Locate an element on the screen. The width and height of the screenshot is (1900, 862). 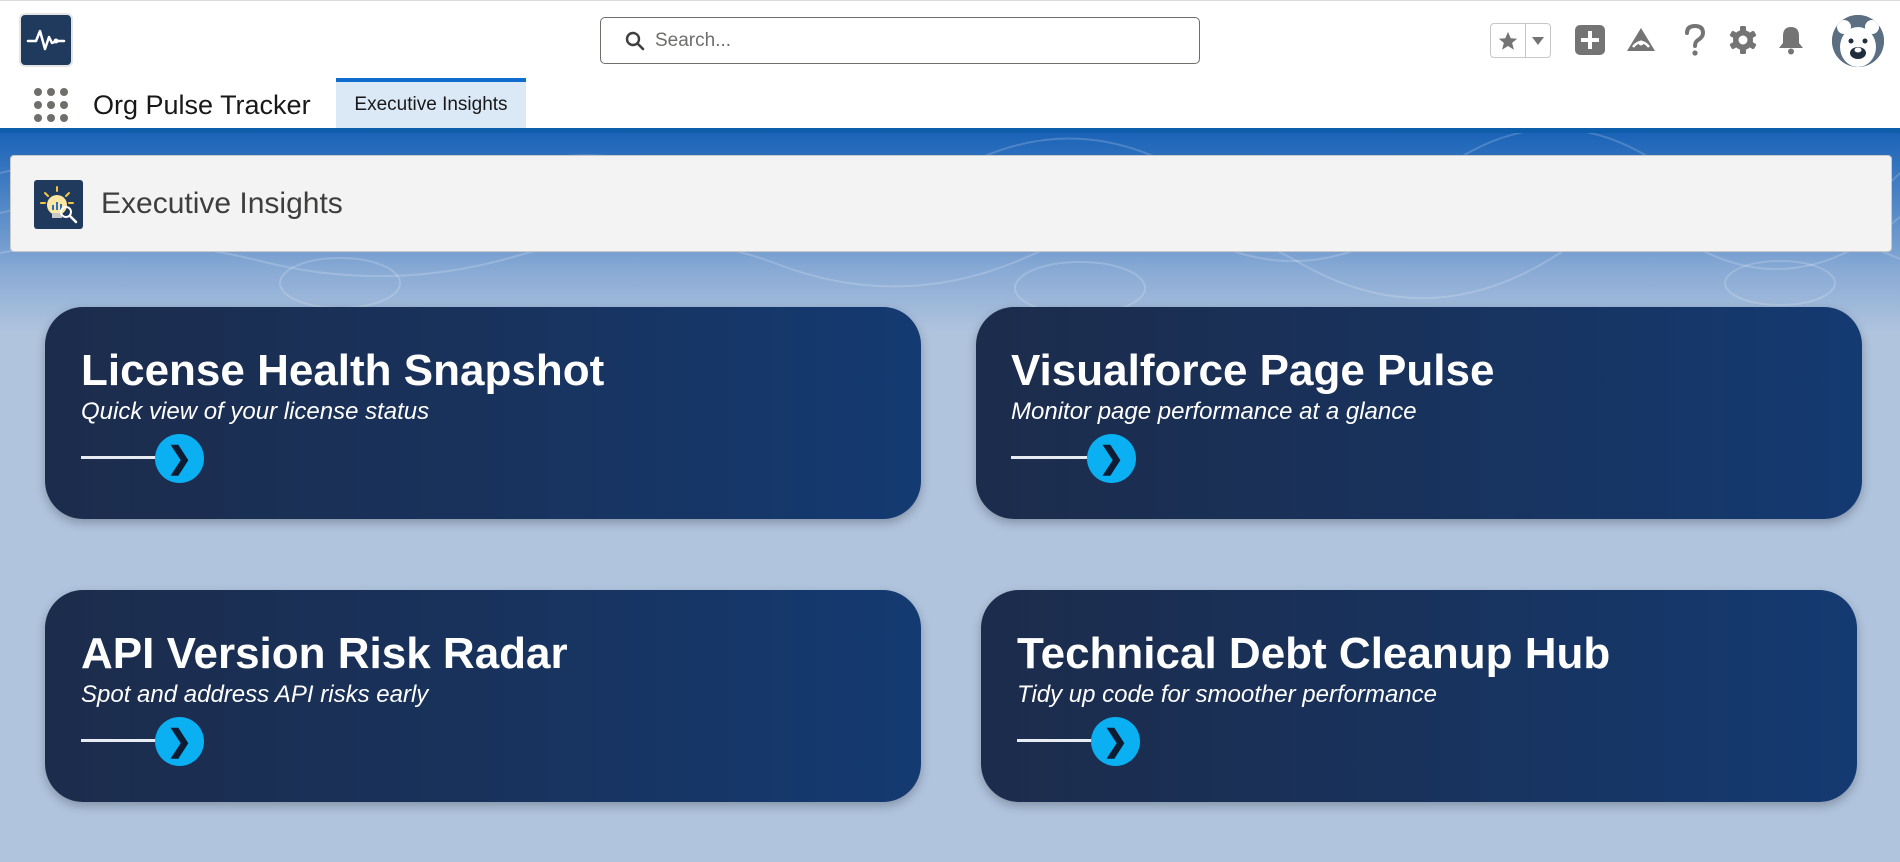
app-name: Org Pulse Tracker is located at coordinates (202, 105).